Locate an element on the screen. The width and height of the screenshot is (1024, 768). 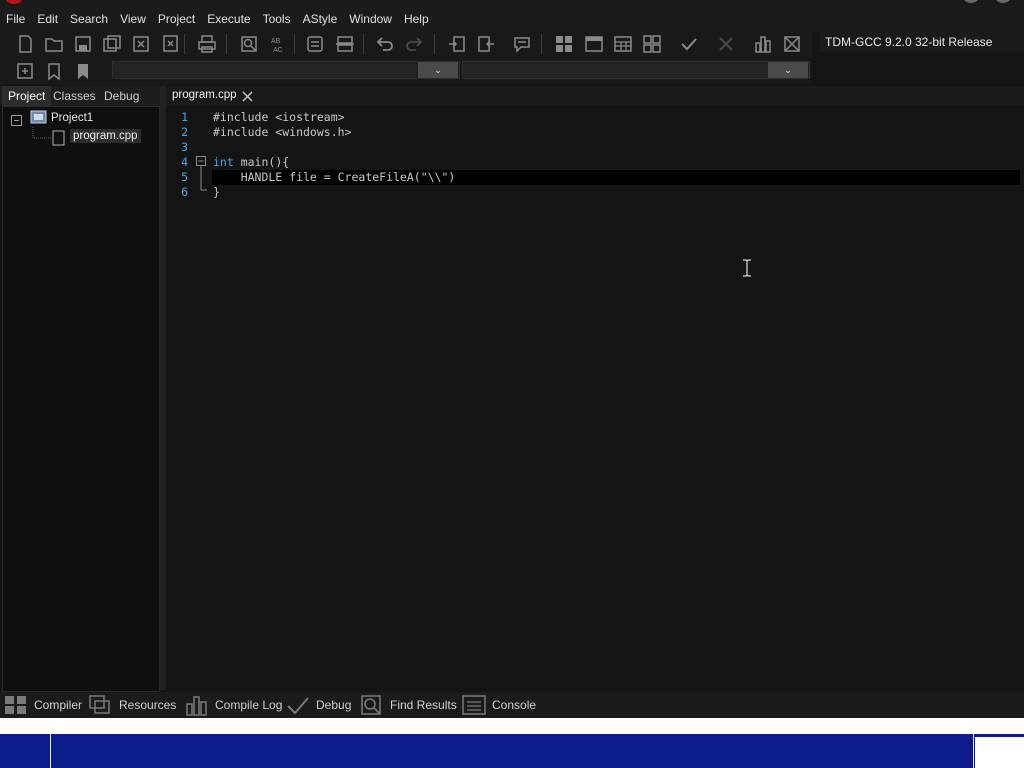
svg-text: AB is located at coordinates (276, 41).